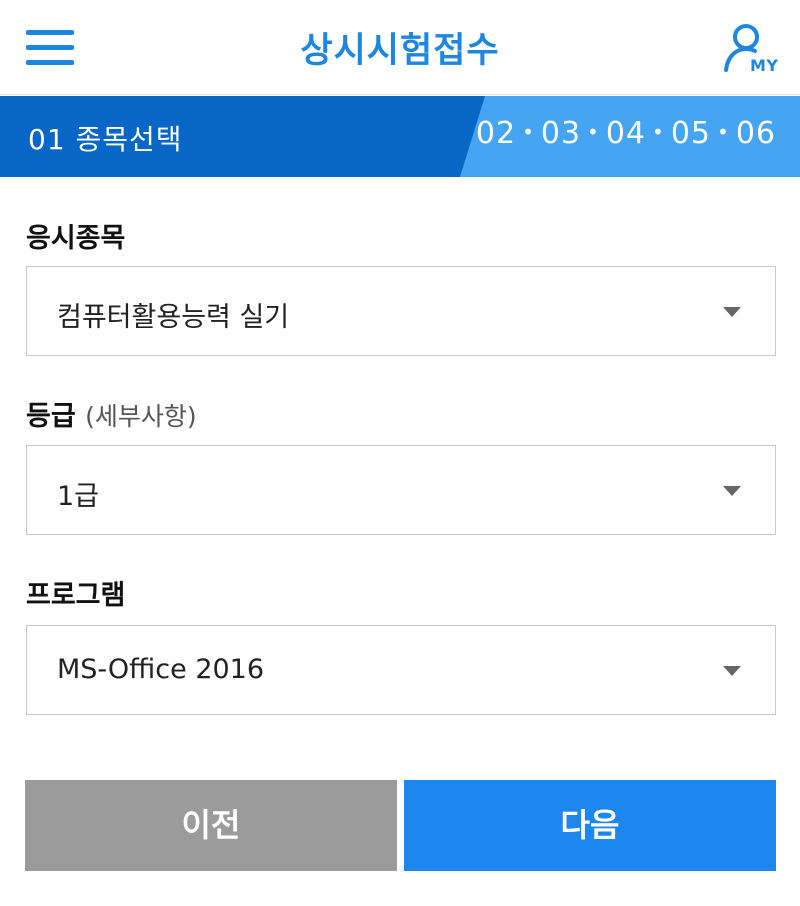 The width and height of the screenshot is (800, 906). I want to click on current-step-label: 01 종목선택, so click(105, 139).